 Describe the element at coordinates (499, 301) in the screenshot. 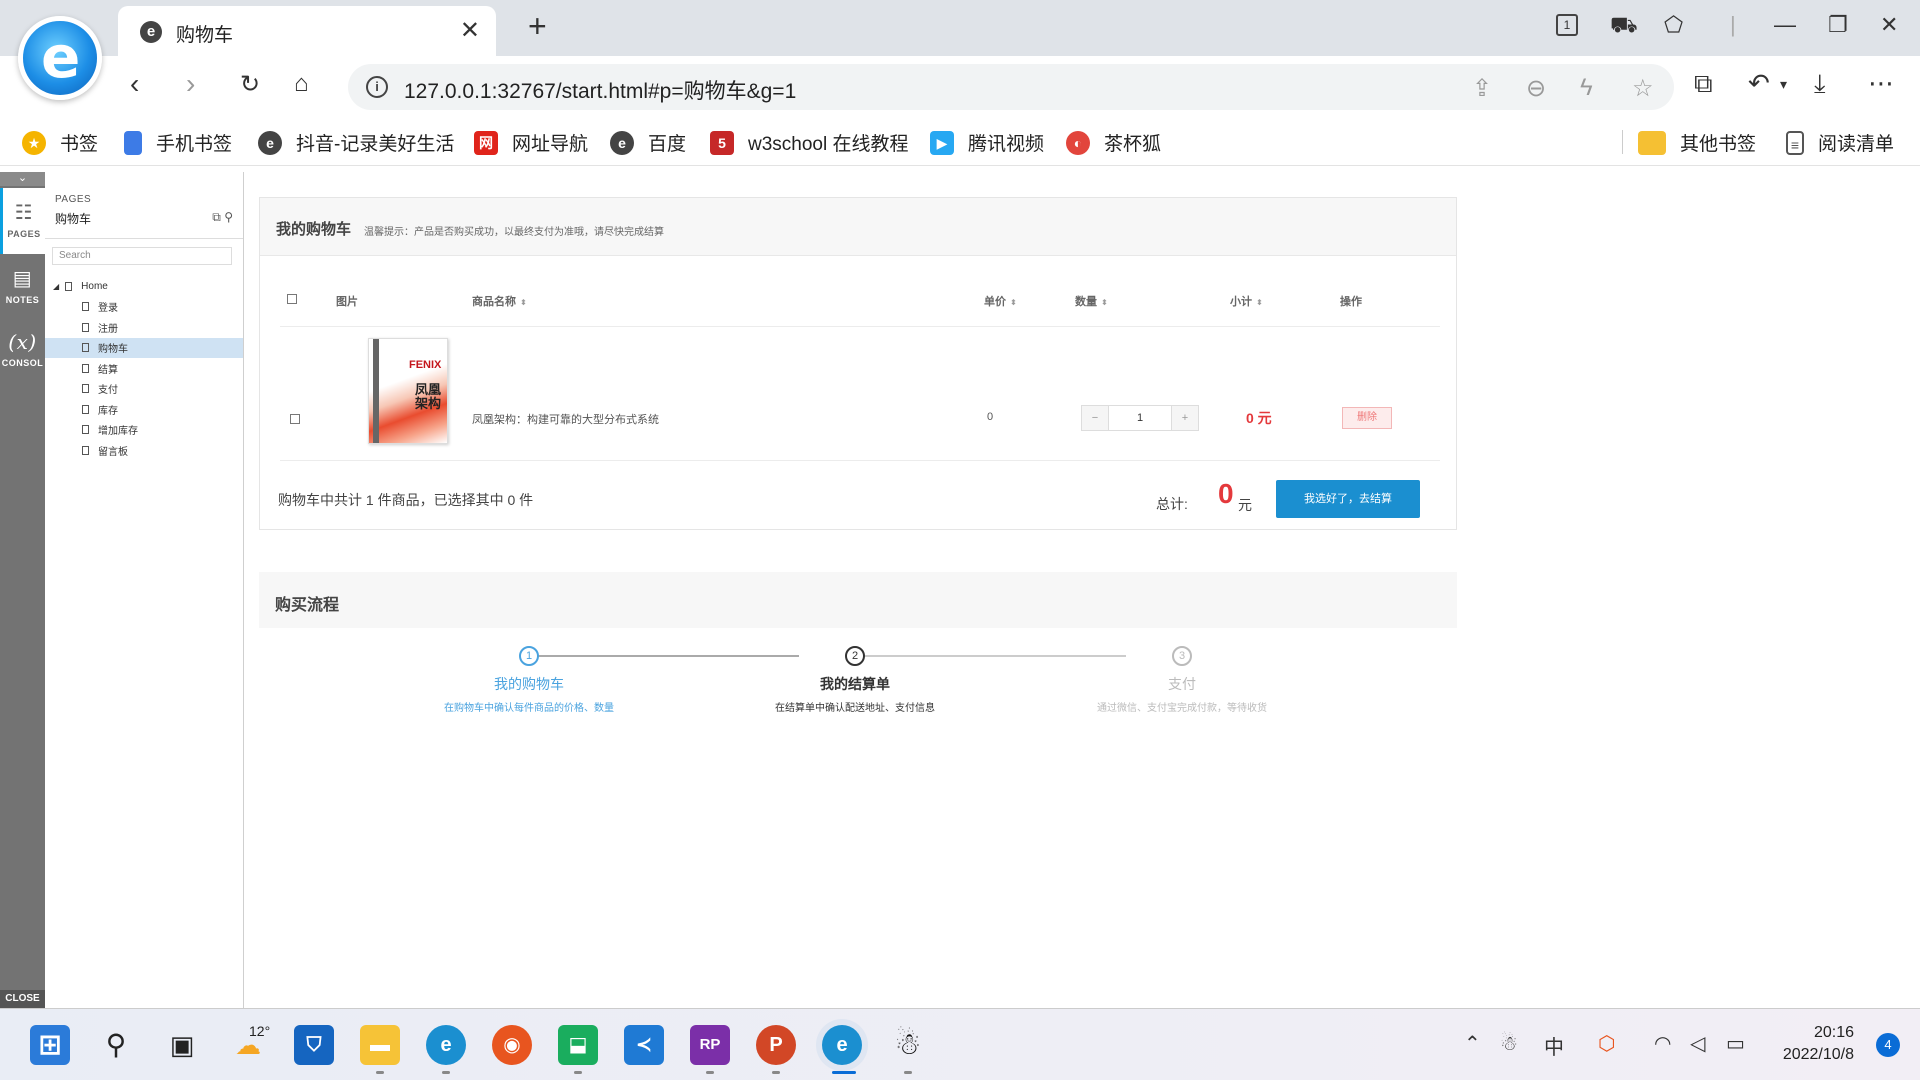

I see `col-name: 商品名称 ⬍` at that location.